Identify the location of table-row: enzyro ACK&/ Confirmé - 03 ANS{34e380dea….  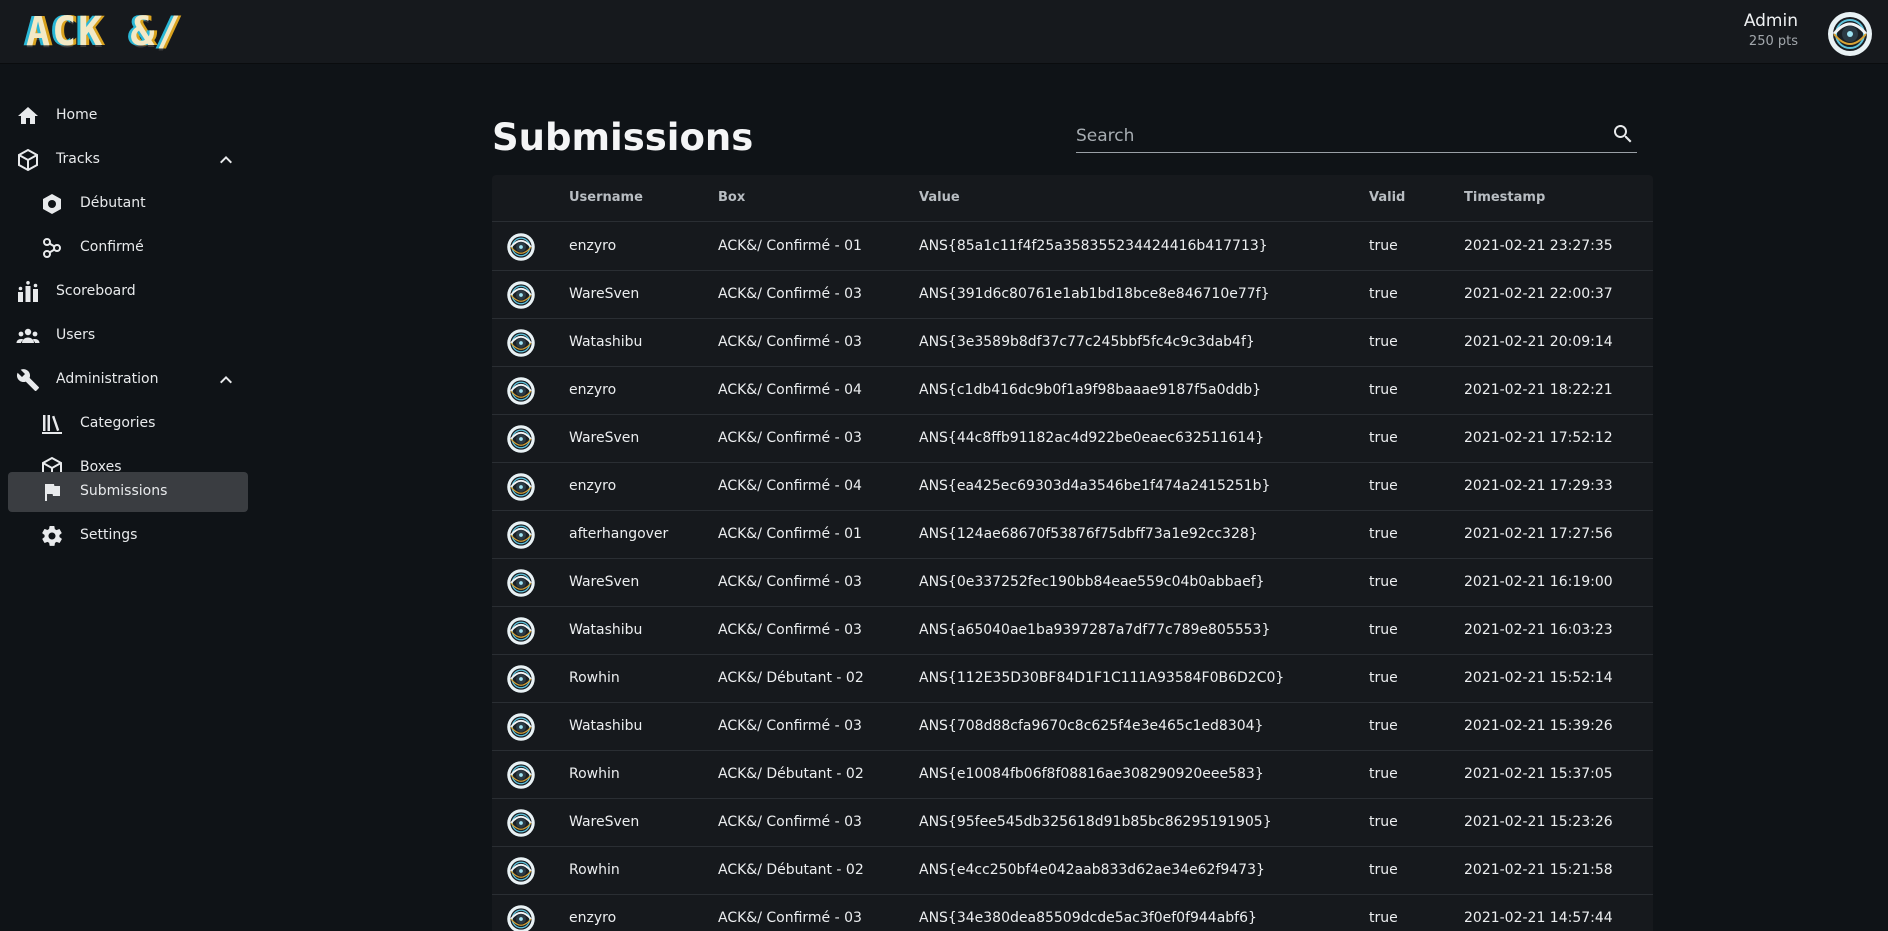
(1072, 913).